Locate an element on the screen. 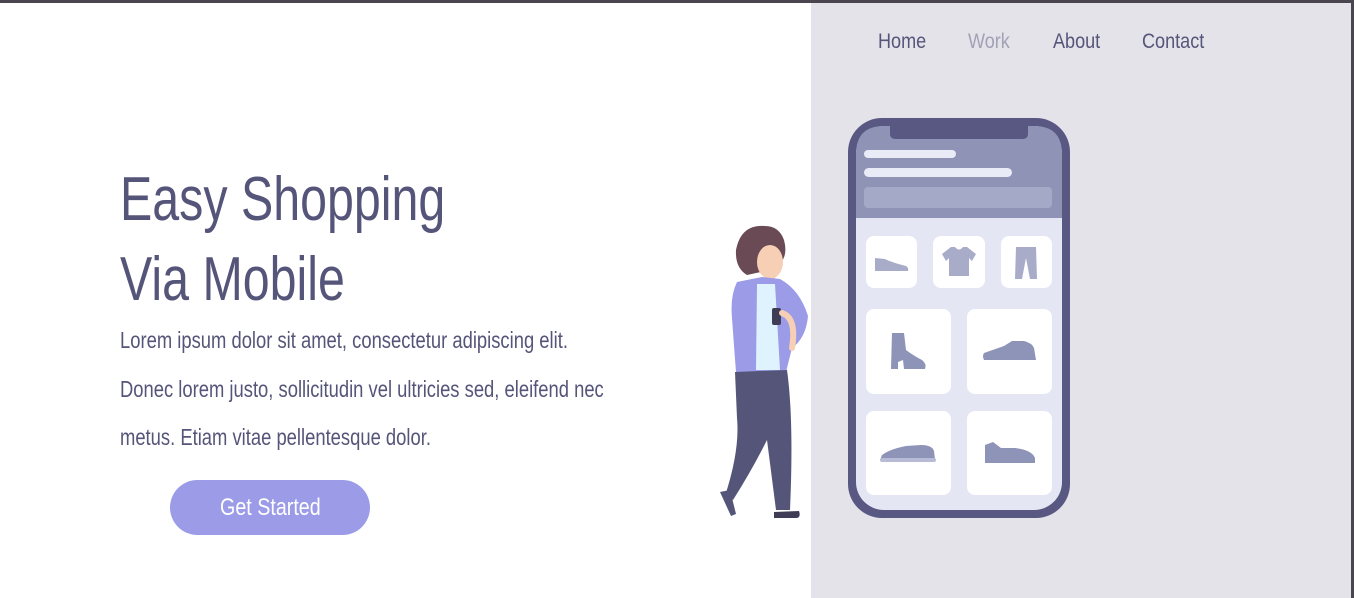 The height and width of the screenshot is (598, 1354). hero-title-line-2: Via Mobile is located at coordinates (232, 279).